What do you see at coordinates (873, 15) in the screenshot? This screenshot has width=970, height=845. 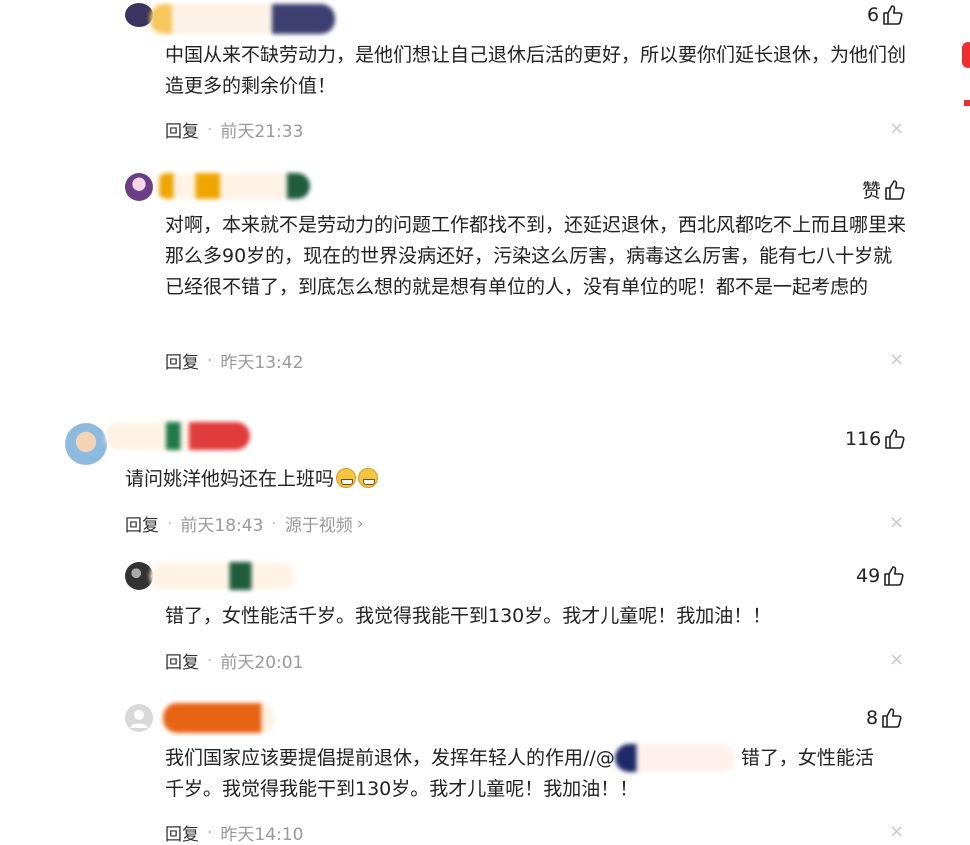 I see `like-count: 6` at bounding box center [873, 15].